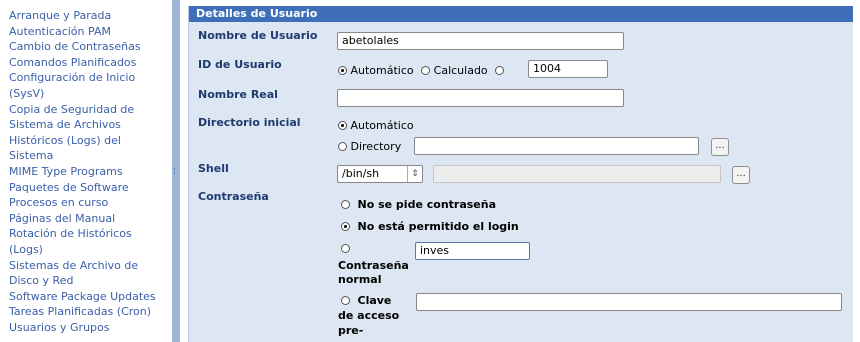  Describe the element at coordinates (460, 70) in the screenshot. I see `uid-calc-label: Calculado` at that location.